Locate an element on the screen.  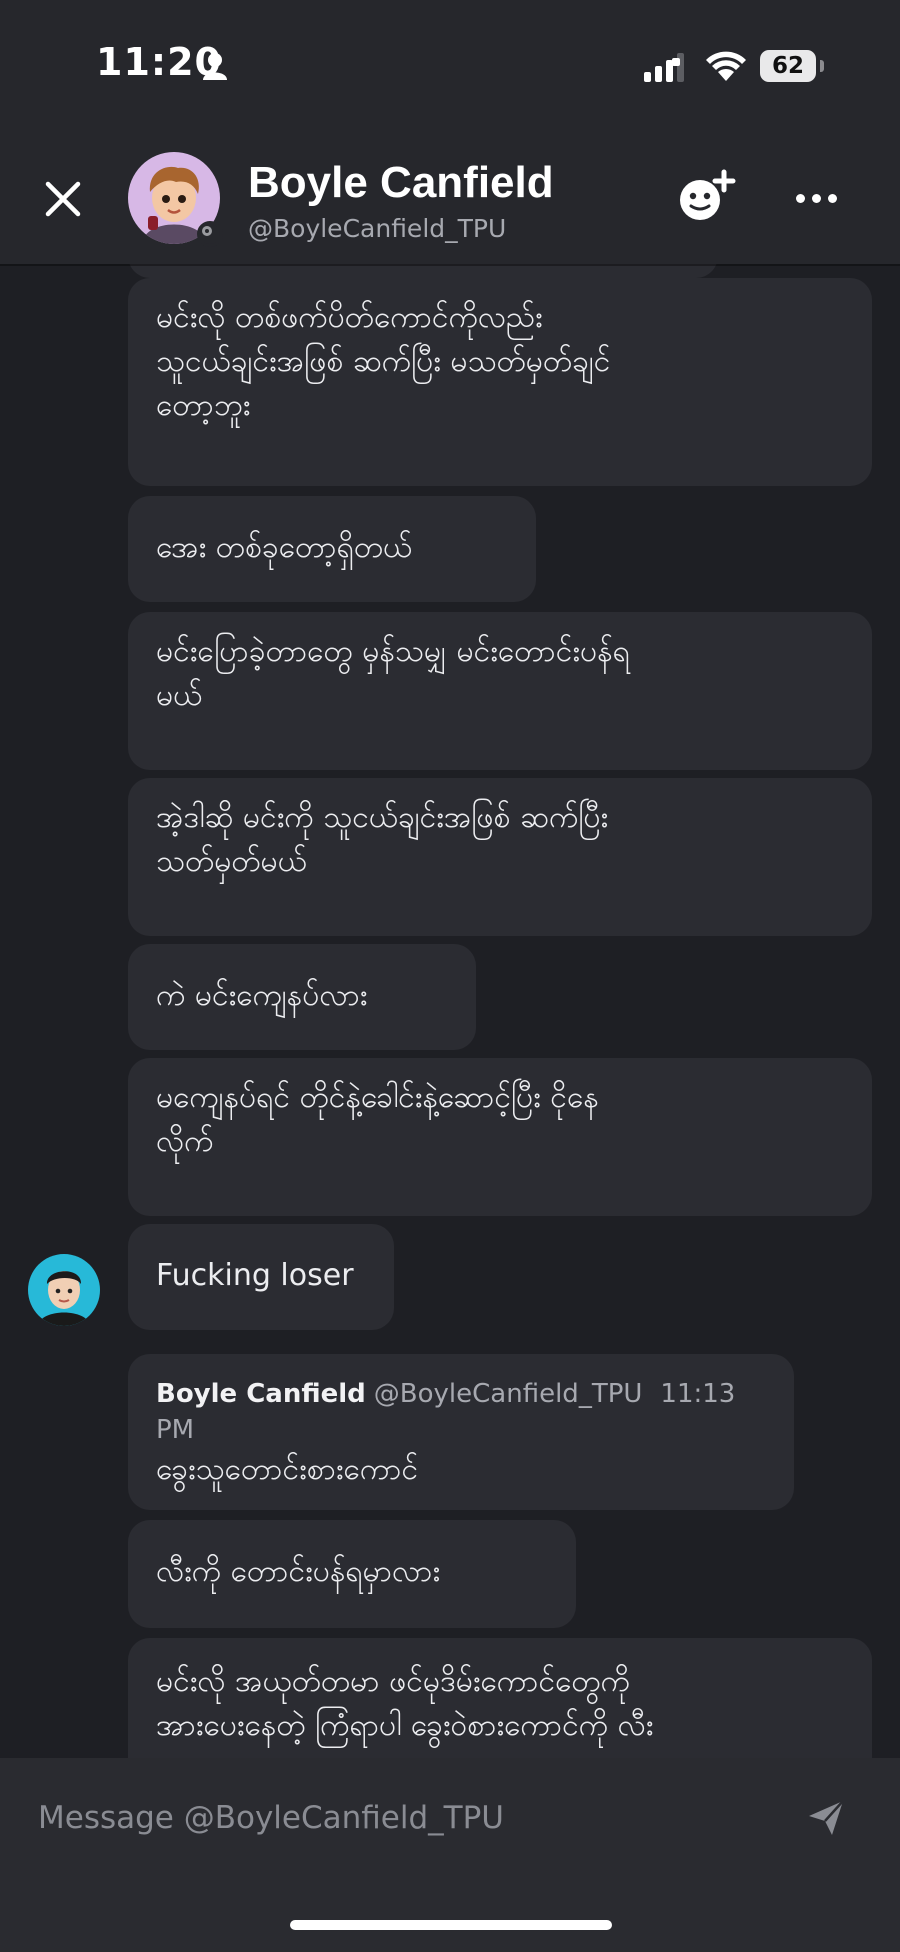
battery-indicator: 62 is located at coordinates (788, 66).